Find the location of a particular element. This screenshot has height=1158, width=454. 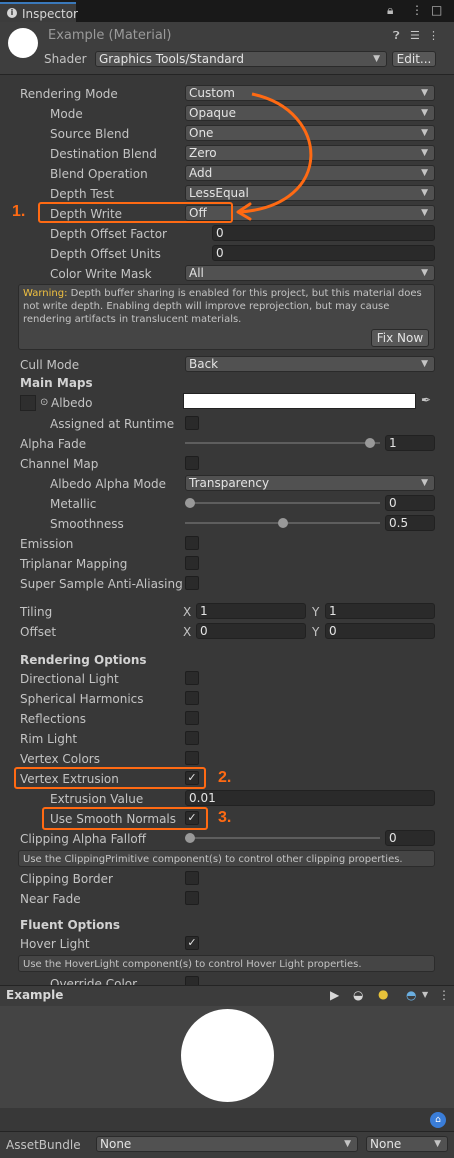

triplanar-mapping-label: Triplanar Mapping is located at coordinates (74, 564).